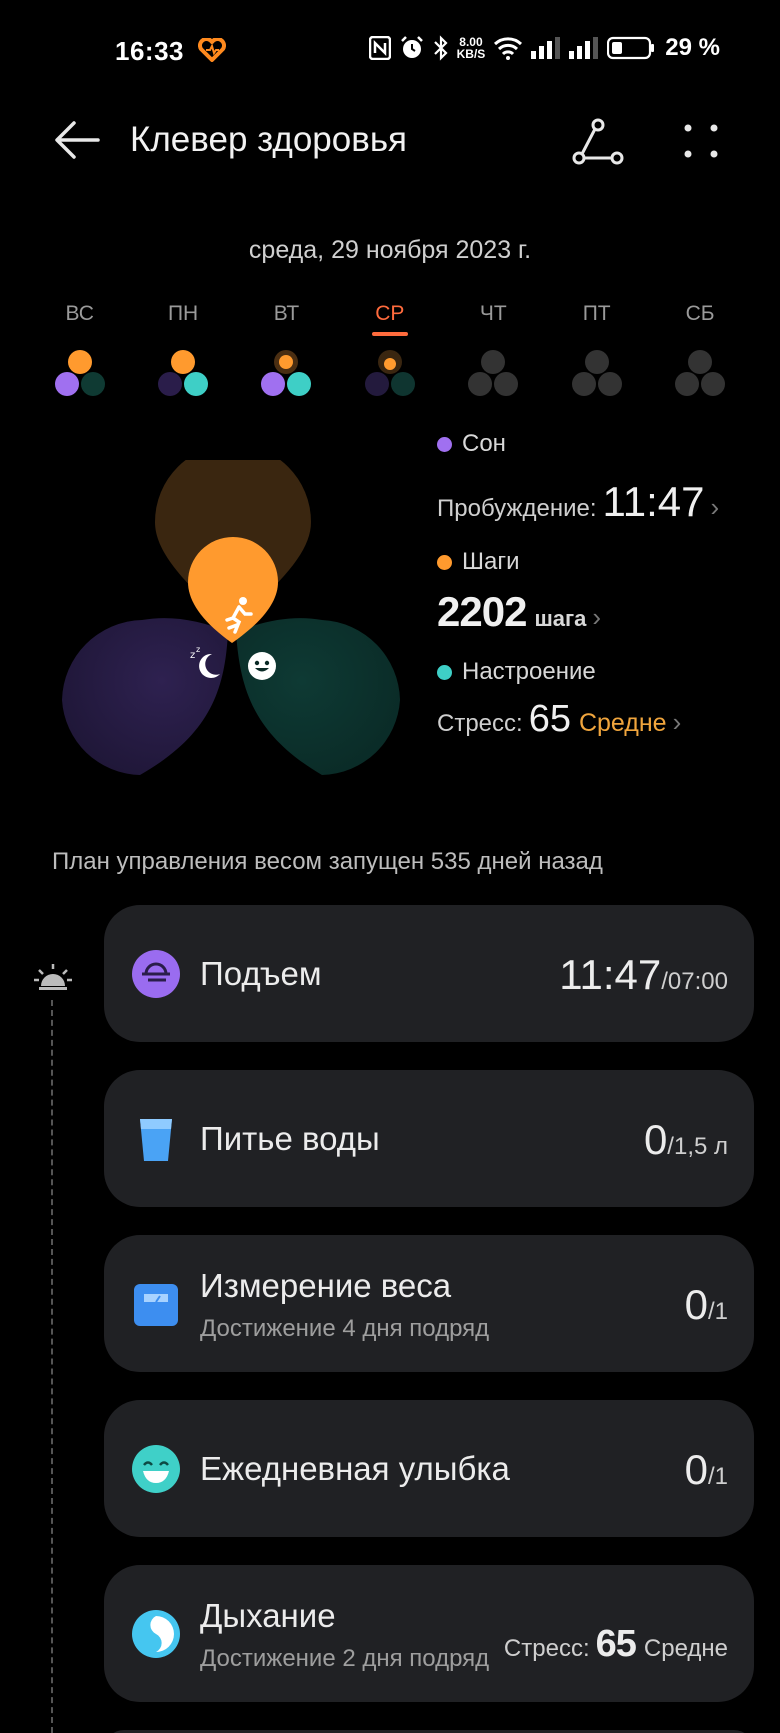 The image size is (780, 1733). I want to click on steps-value: 2202, so click(482, 611).